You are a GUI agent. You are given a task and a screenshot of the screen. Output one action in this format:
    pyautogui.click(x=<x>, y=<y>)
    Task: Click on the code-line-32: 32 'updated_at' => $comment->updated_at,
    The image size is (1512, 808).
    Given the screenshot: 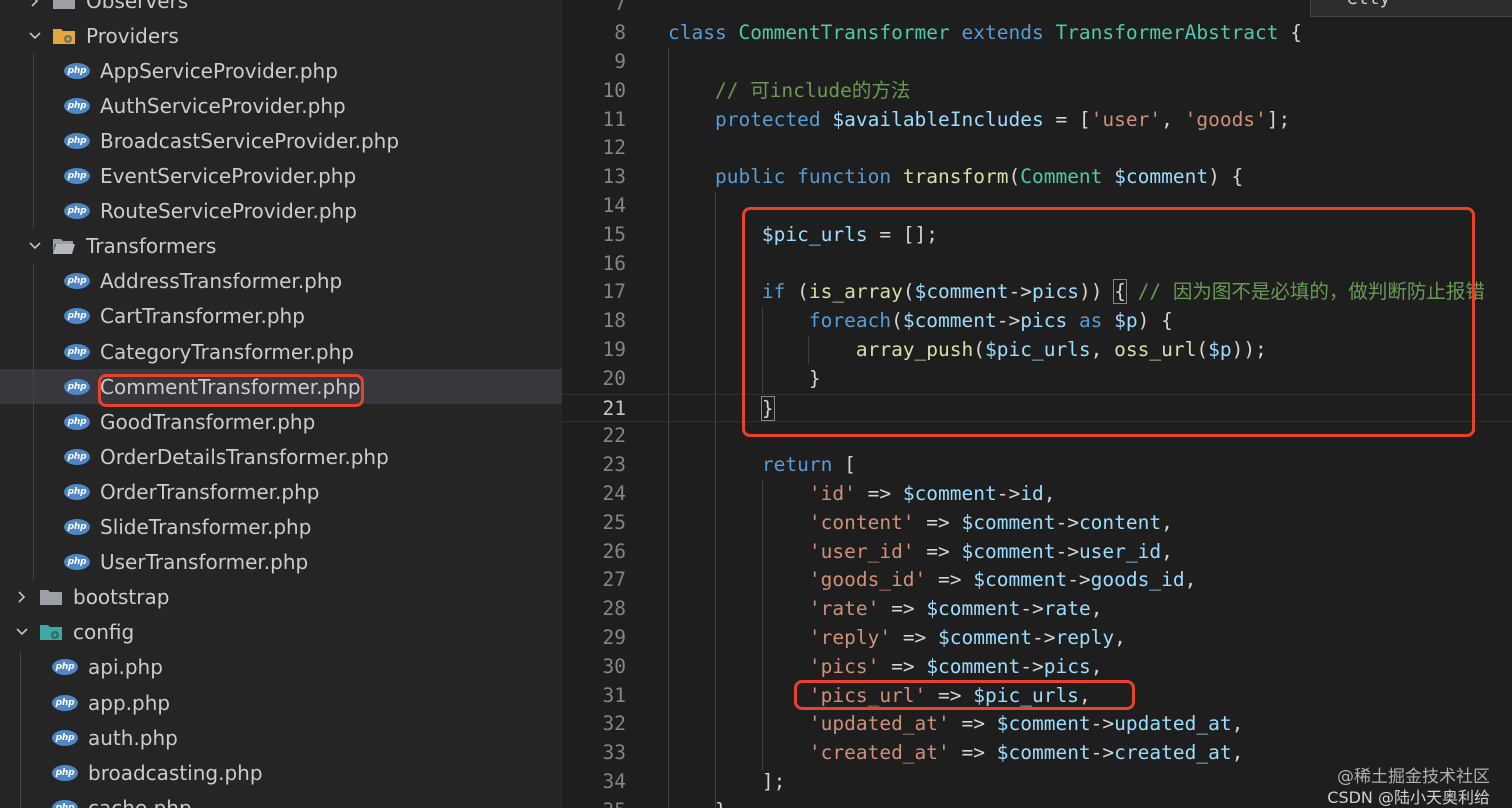 What is the action you would take?
    pyautogui.click(x=1037, y=724)
    